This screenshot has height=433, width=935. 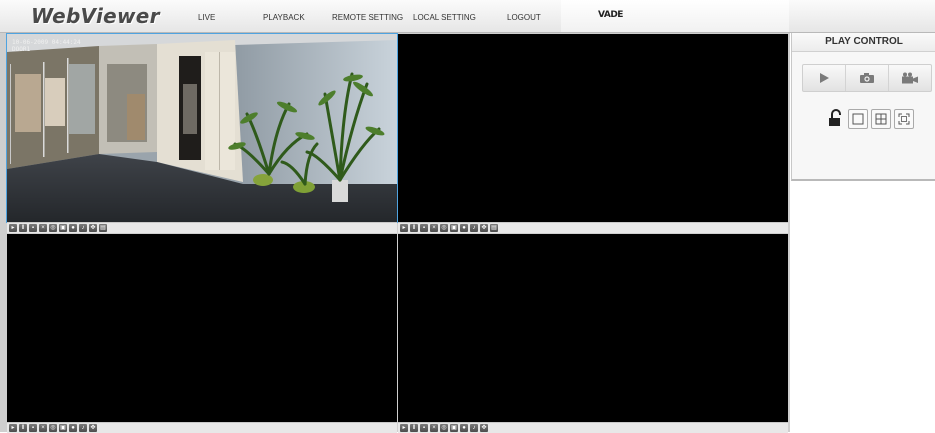 What do you see at coordinates (202, 427) in the screenshot?
I see `camera-toolbar-3: ▸ Ⅱ ▪ × ◎ ▣ ● ♪ ✥` at bounding box center [202, 427].